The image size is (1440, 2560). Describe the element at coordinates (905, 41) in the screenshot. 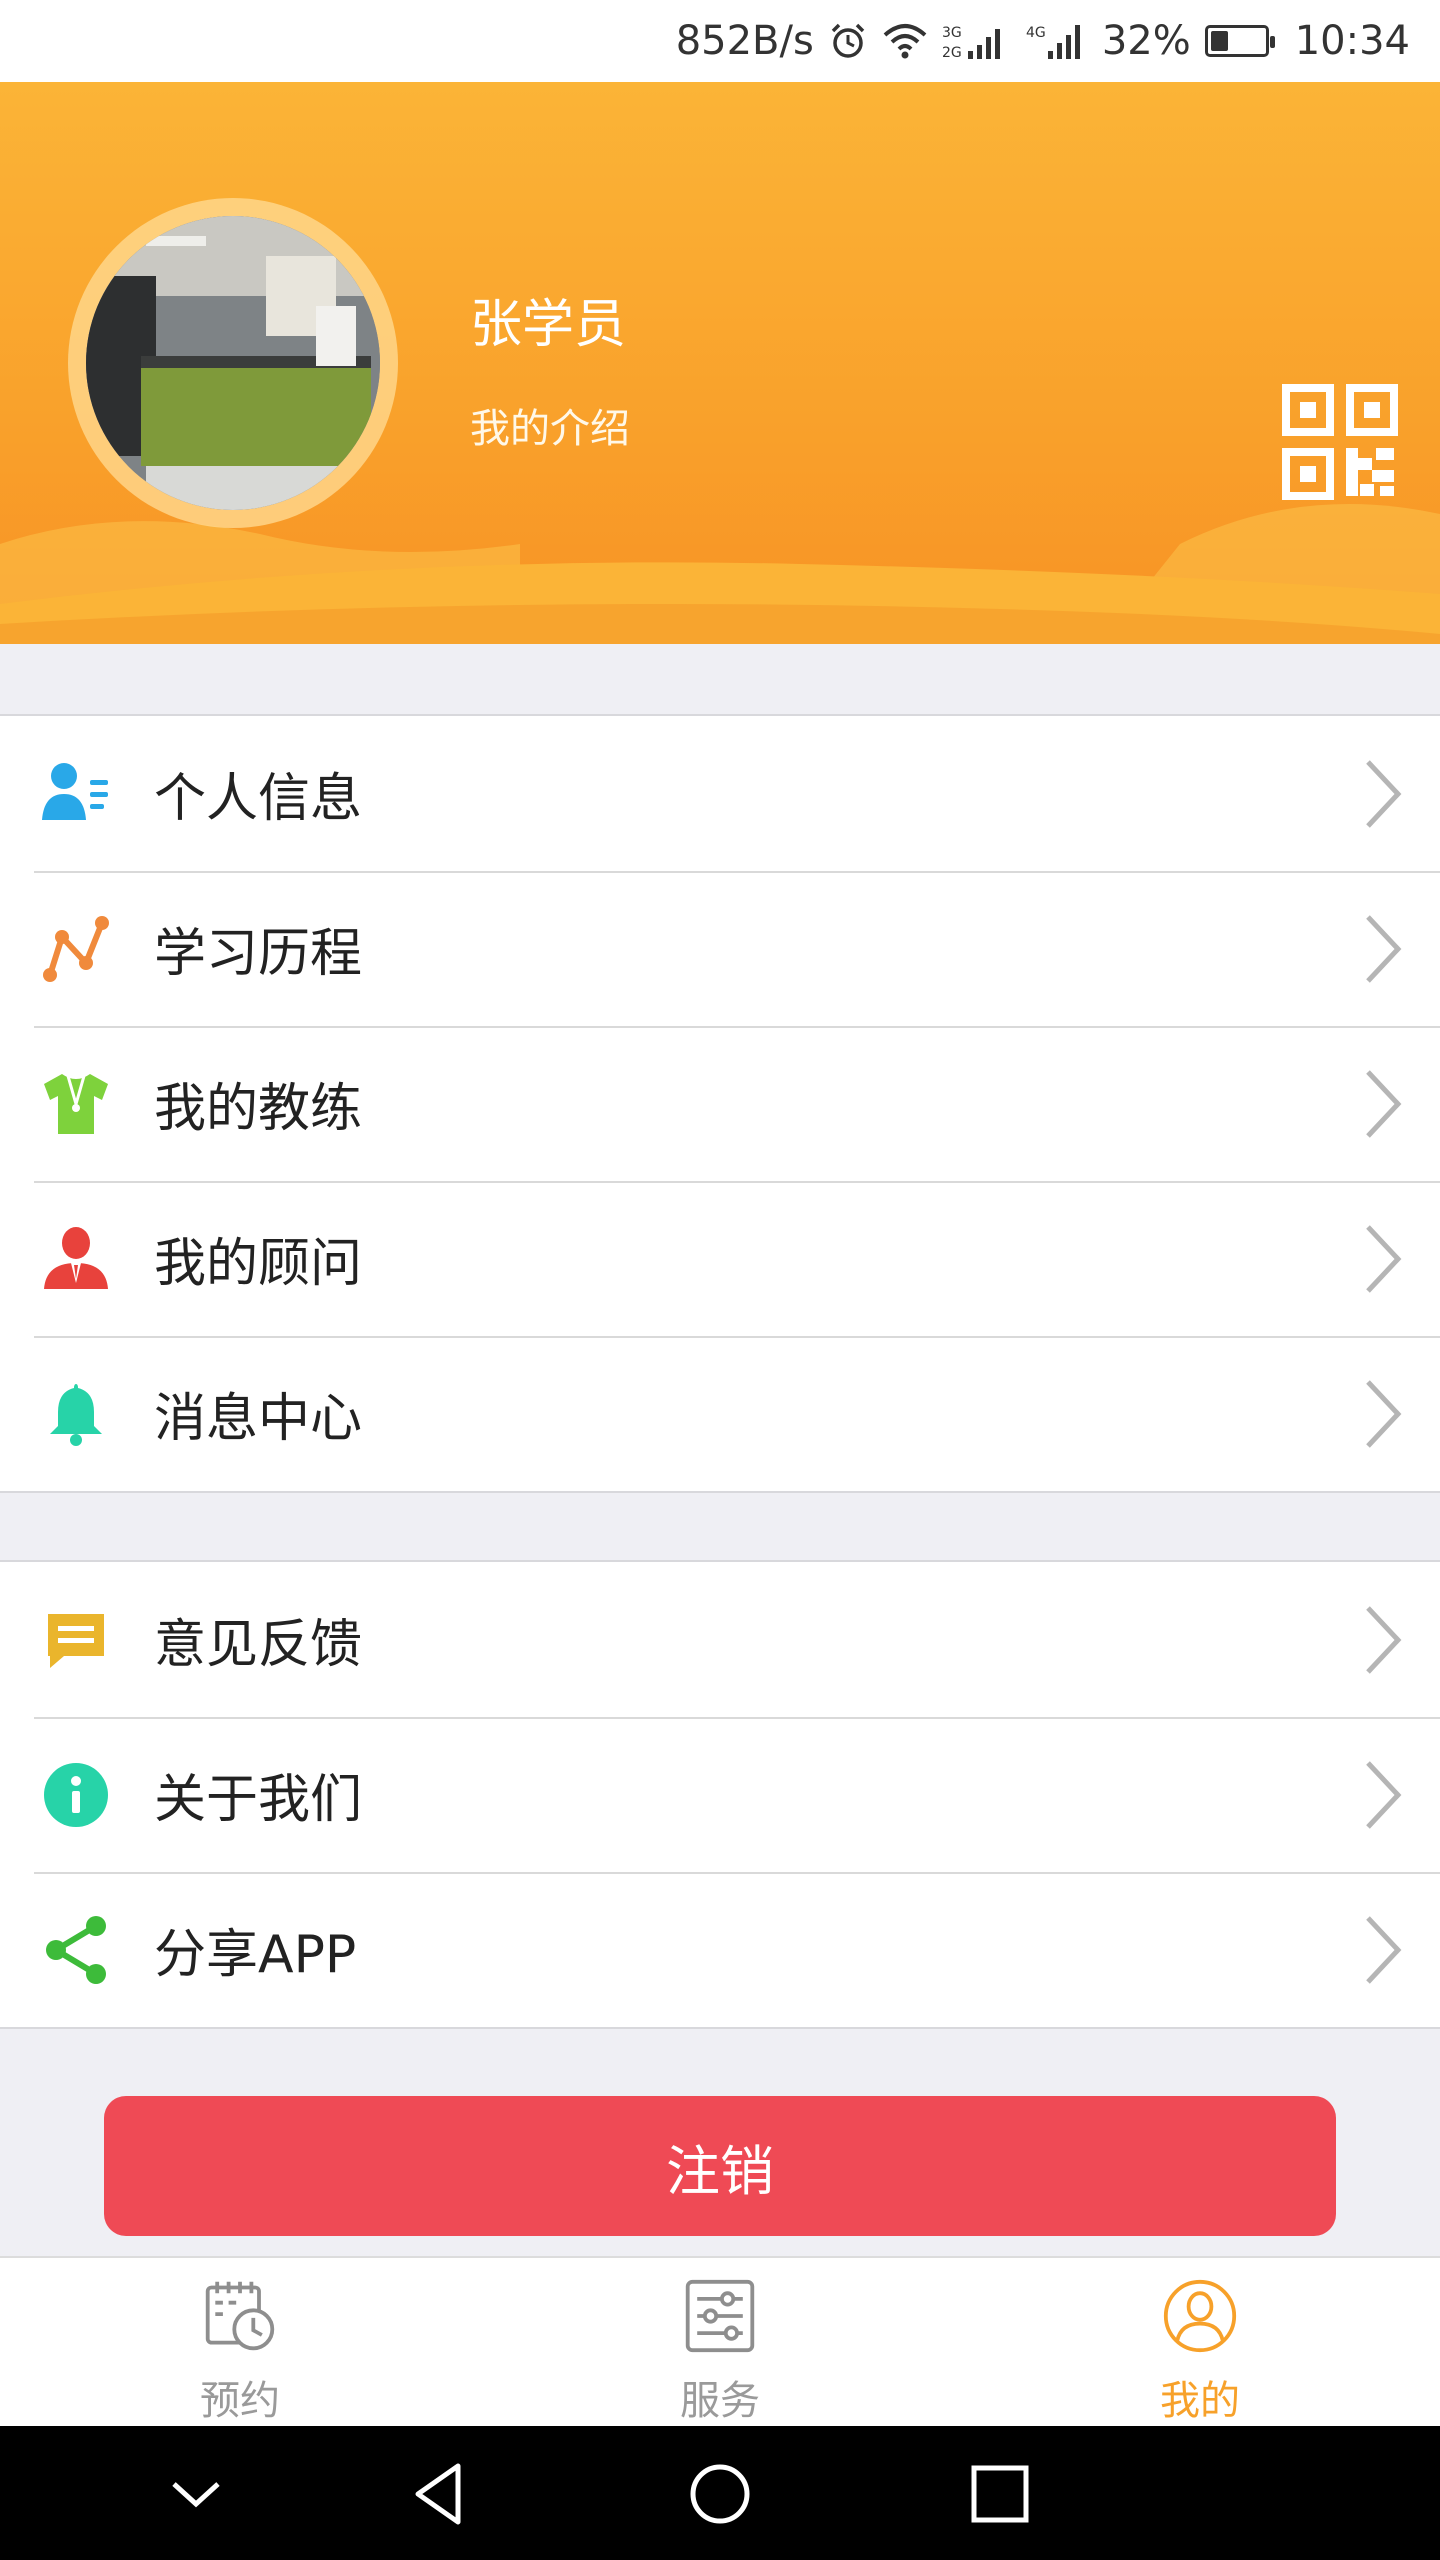

I see `wifi-icon` at that location.